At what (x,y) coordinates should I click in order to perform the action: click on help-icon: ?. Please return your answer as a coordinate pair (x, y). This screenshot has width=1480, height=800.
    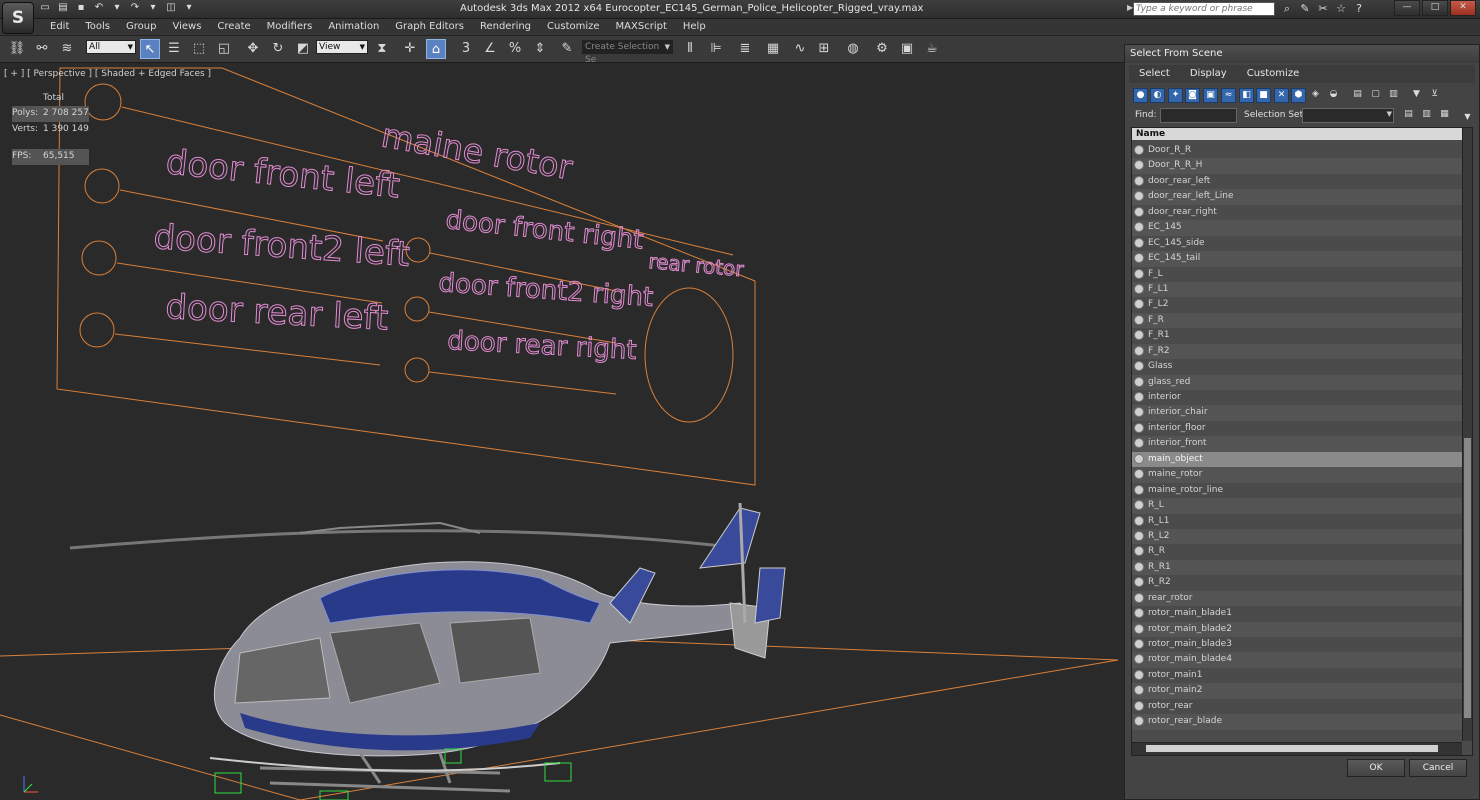
    Looking at the image, I should click on (1359, 8).